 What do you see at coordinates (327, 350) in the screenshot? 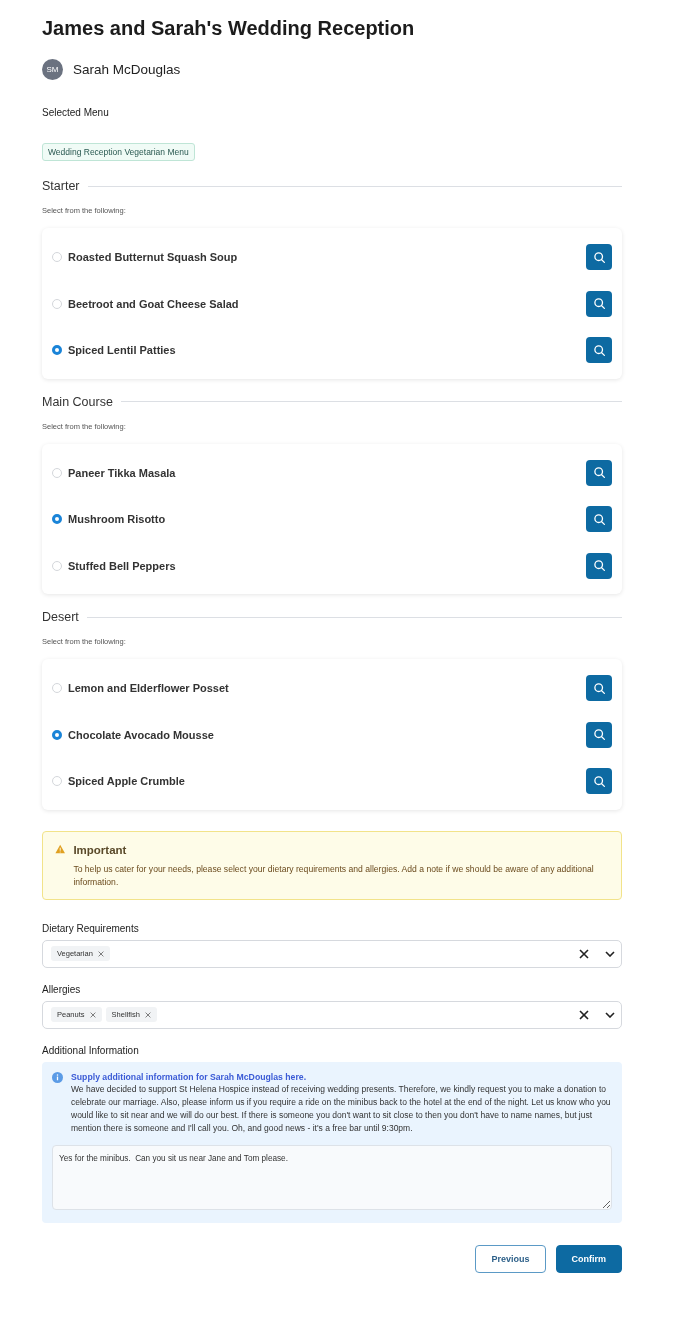
I see `option-label: Spiced Lentil Patties` at bounding box center [327, 350].